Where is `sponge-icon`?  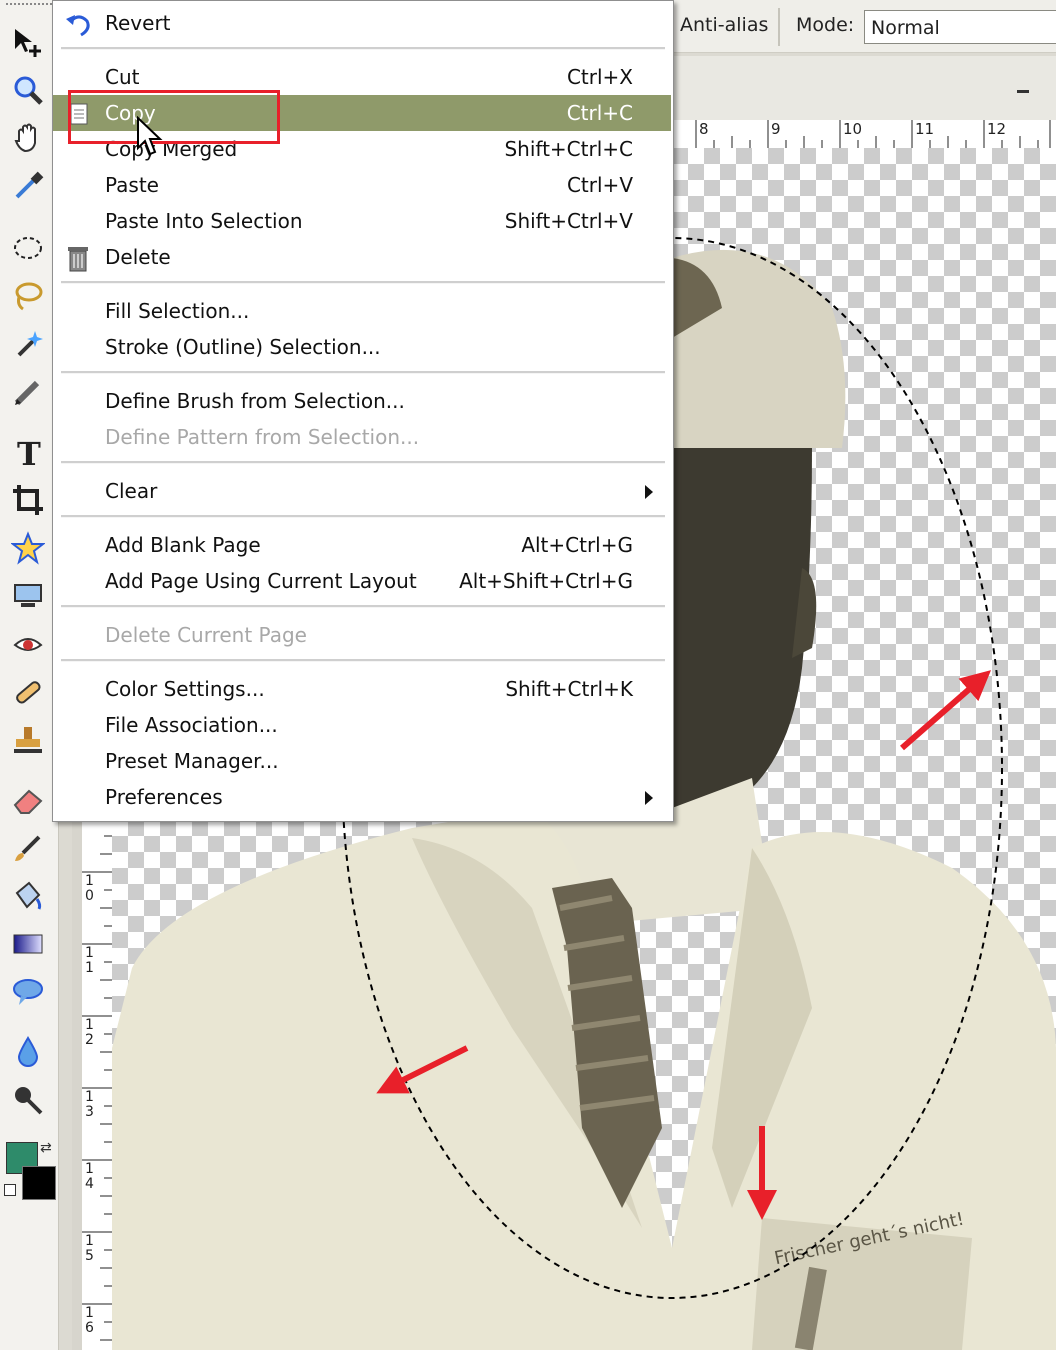 sponge-icon is located at coordinates (28, 1100).